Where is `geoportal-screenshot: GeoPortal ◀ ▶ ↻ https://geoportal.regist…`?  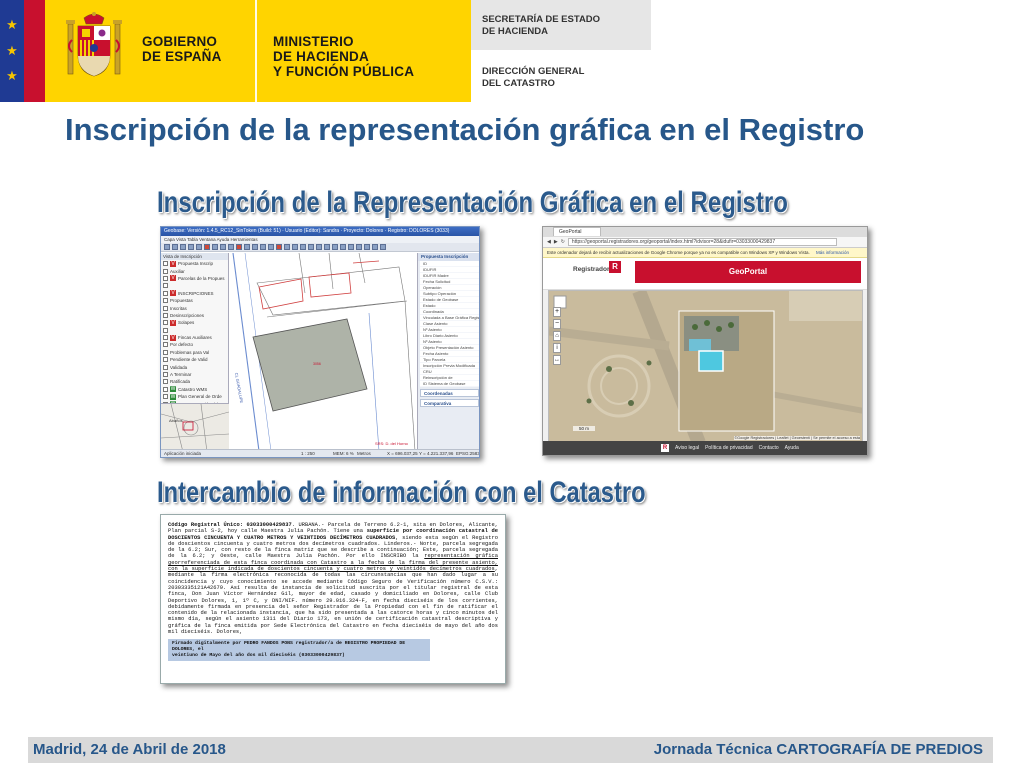
geoportal-screenshot: GeoPortal ◀ ▶ ↻ https://geoportal.regist… is located at coordinates (705, 341).